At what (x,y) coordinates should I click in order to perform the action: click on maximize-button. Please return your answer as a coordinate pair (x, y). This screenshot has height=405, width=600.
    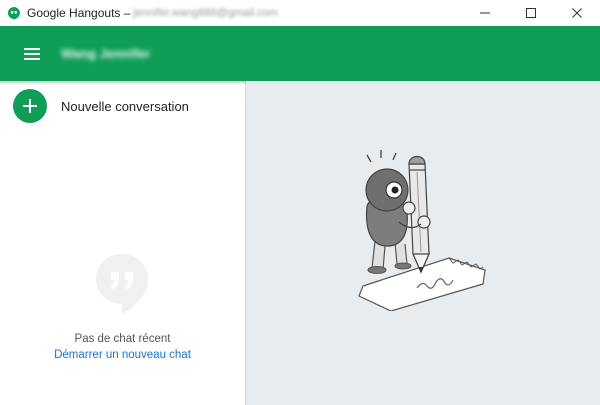
    Looking at the image, I should click on (531, 13).